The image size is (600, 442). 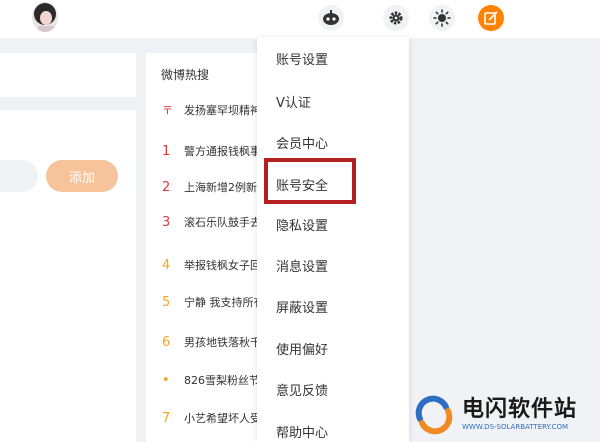 What do you see at coordinates (434, 415) in the screenshot?
I see `watermark-logo-icon` at bounding box center [434, 415].